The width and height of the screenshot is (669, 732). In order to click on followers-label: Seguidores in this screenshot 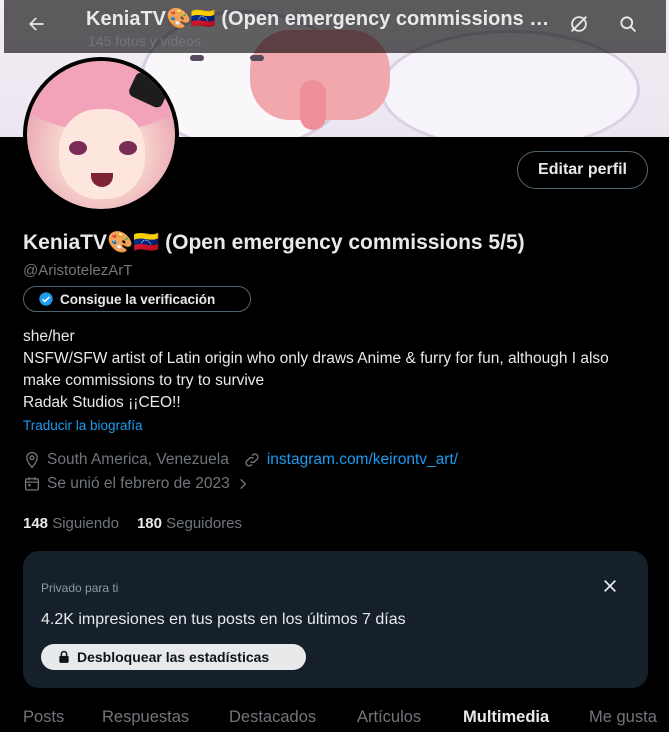, I will do `click(204, 523)`.